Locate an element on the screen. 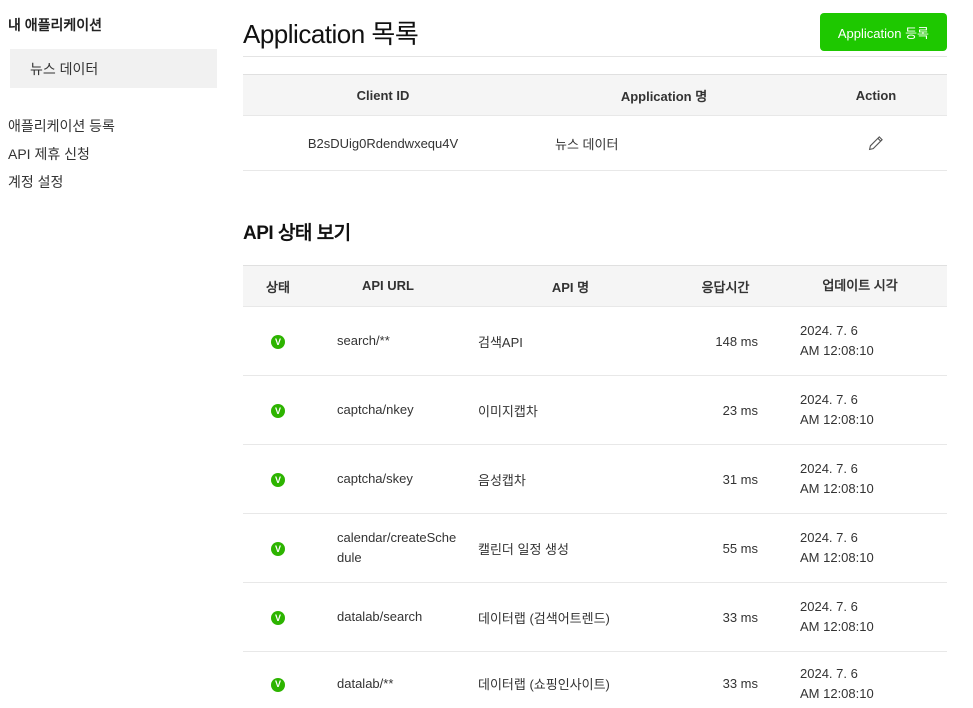 This screenshot has height=708, width=973. col-header-api-name: API 명 is located at coordinates (570, 287).